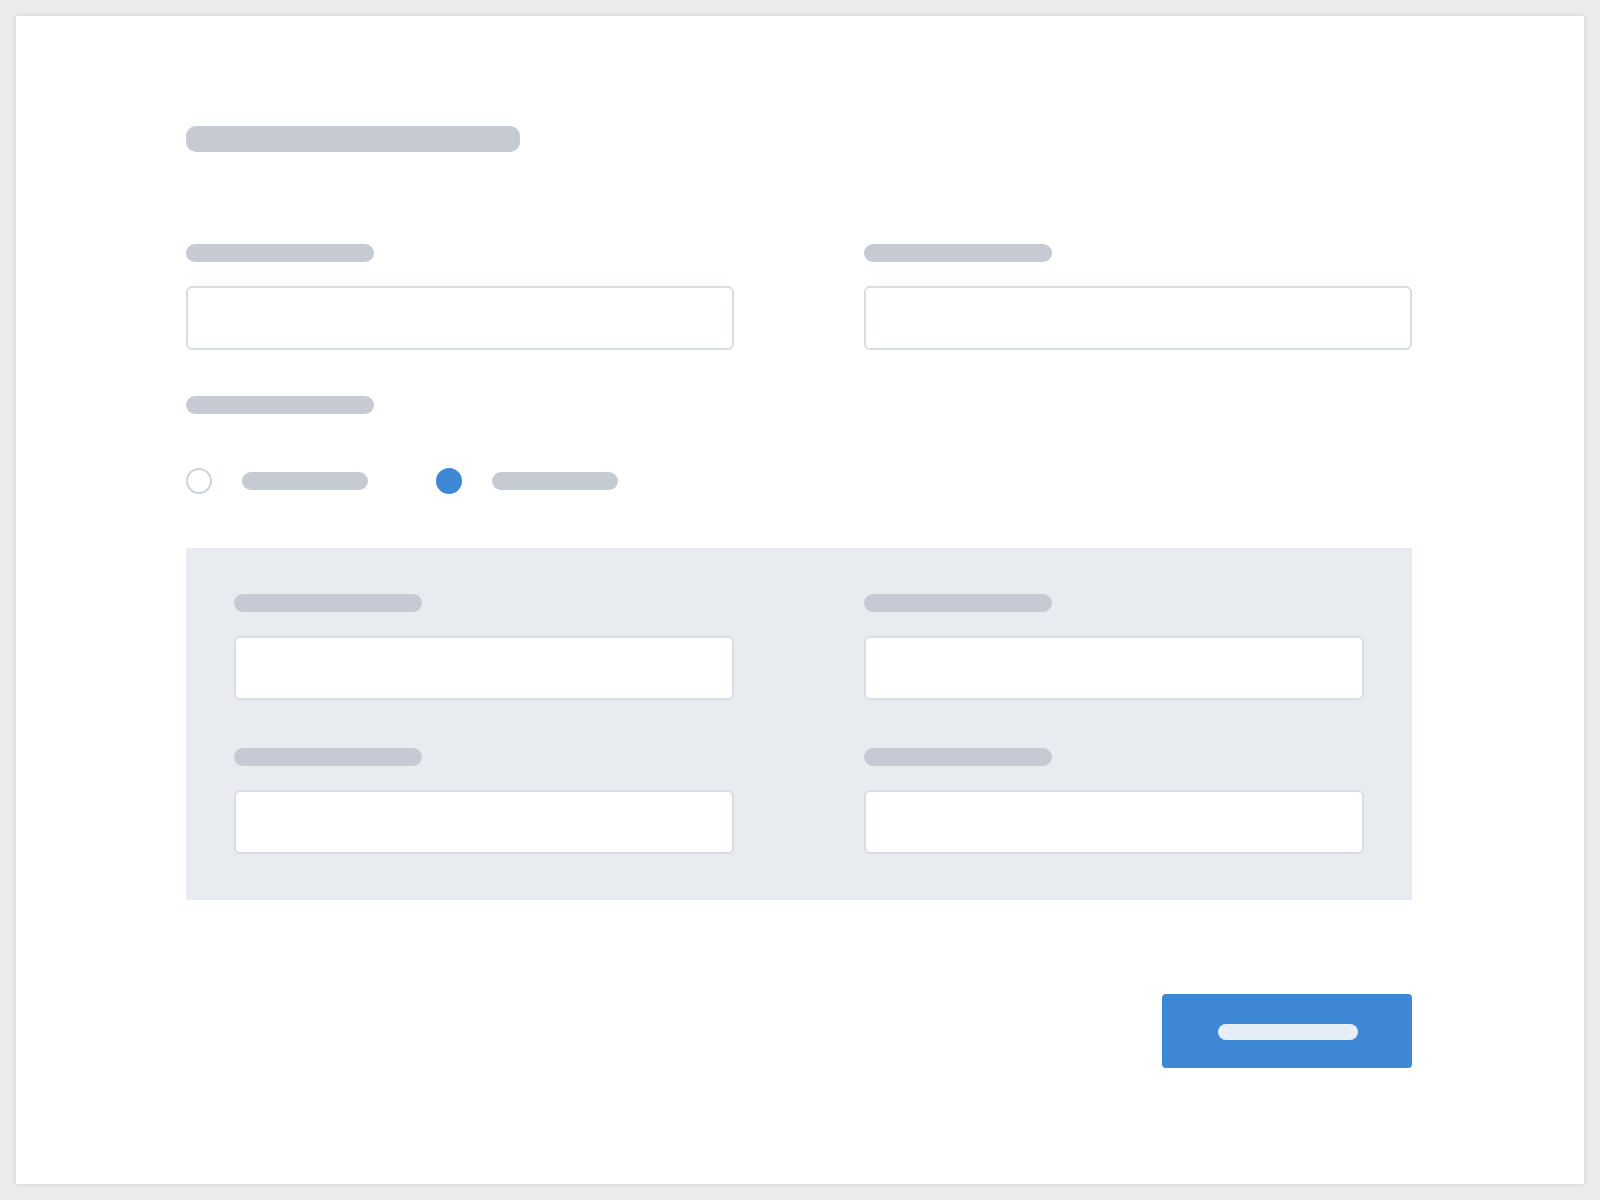  I want to click on radio-button, so click(449, 481).